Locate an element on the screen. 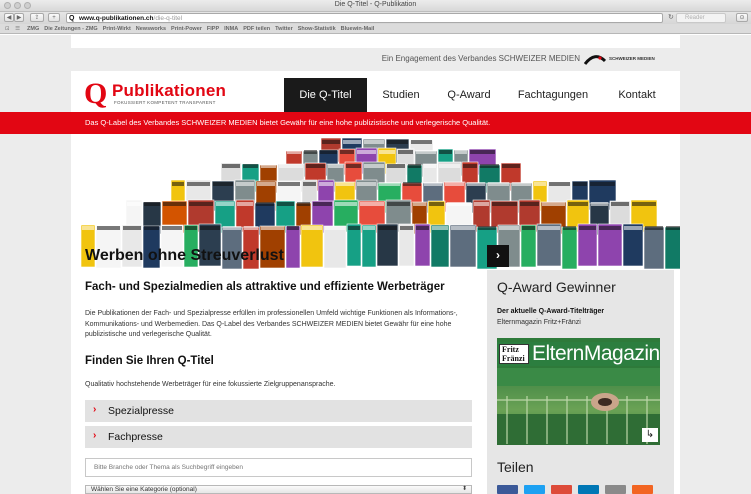 Image resolution: width=751 pixels, height=494 pixels. cover-title: ElternMagazin is located at coordinates (596, 353).